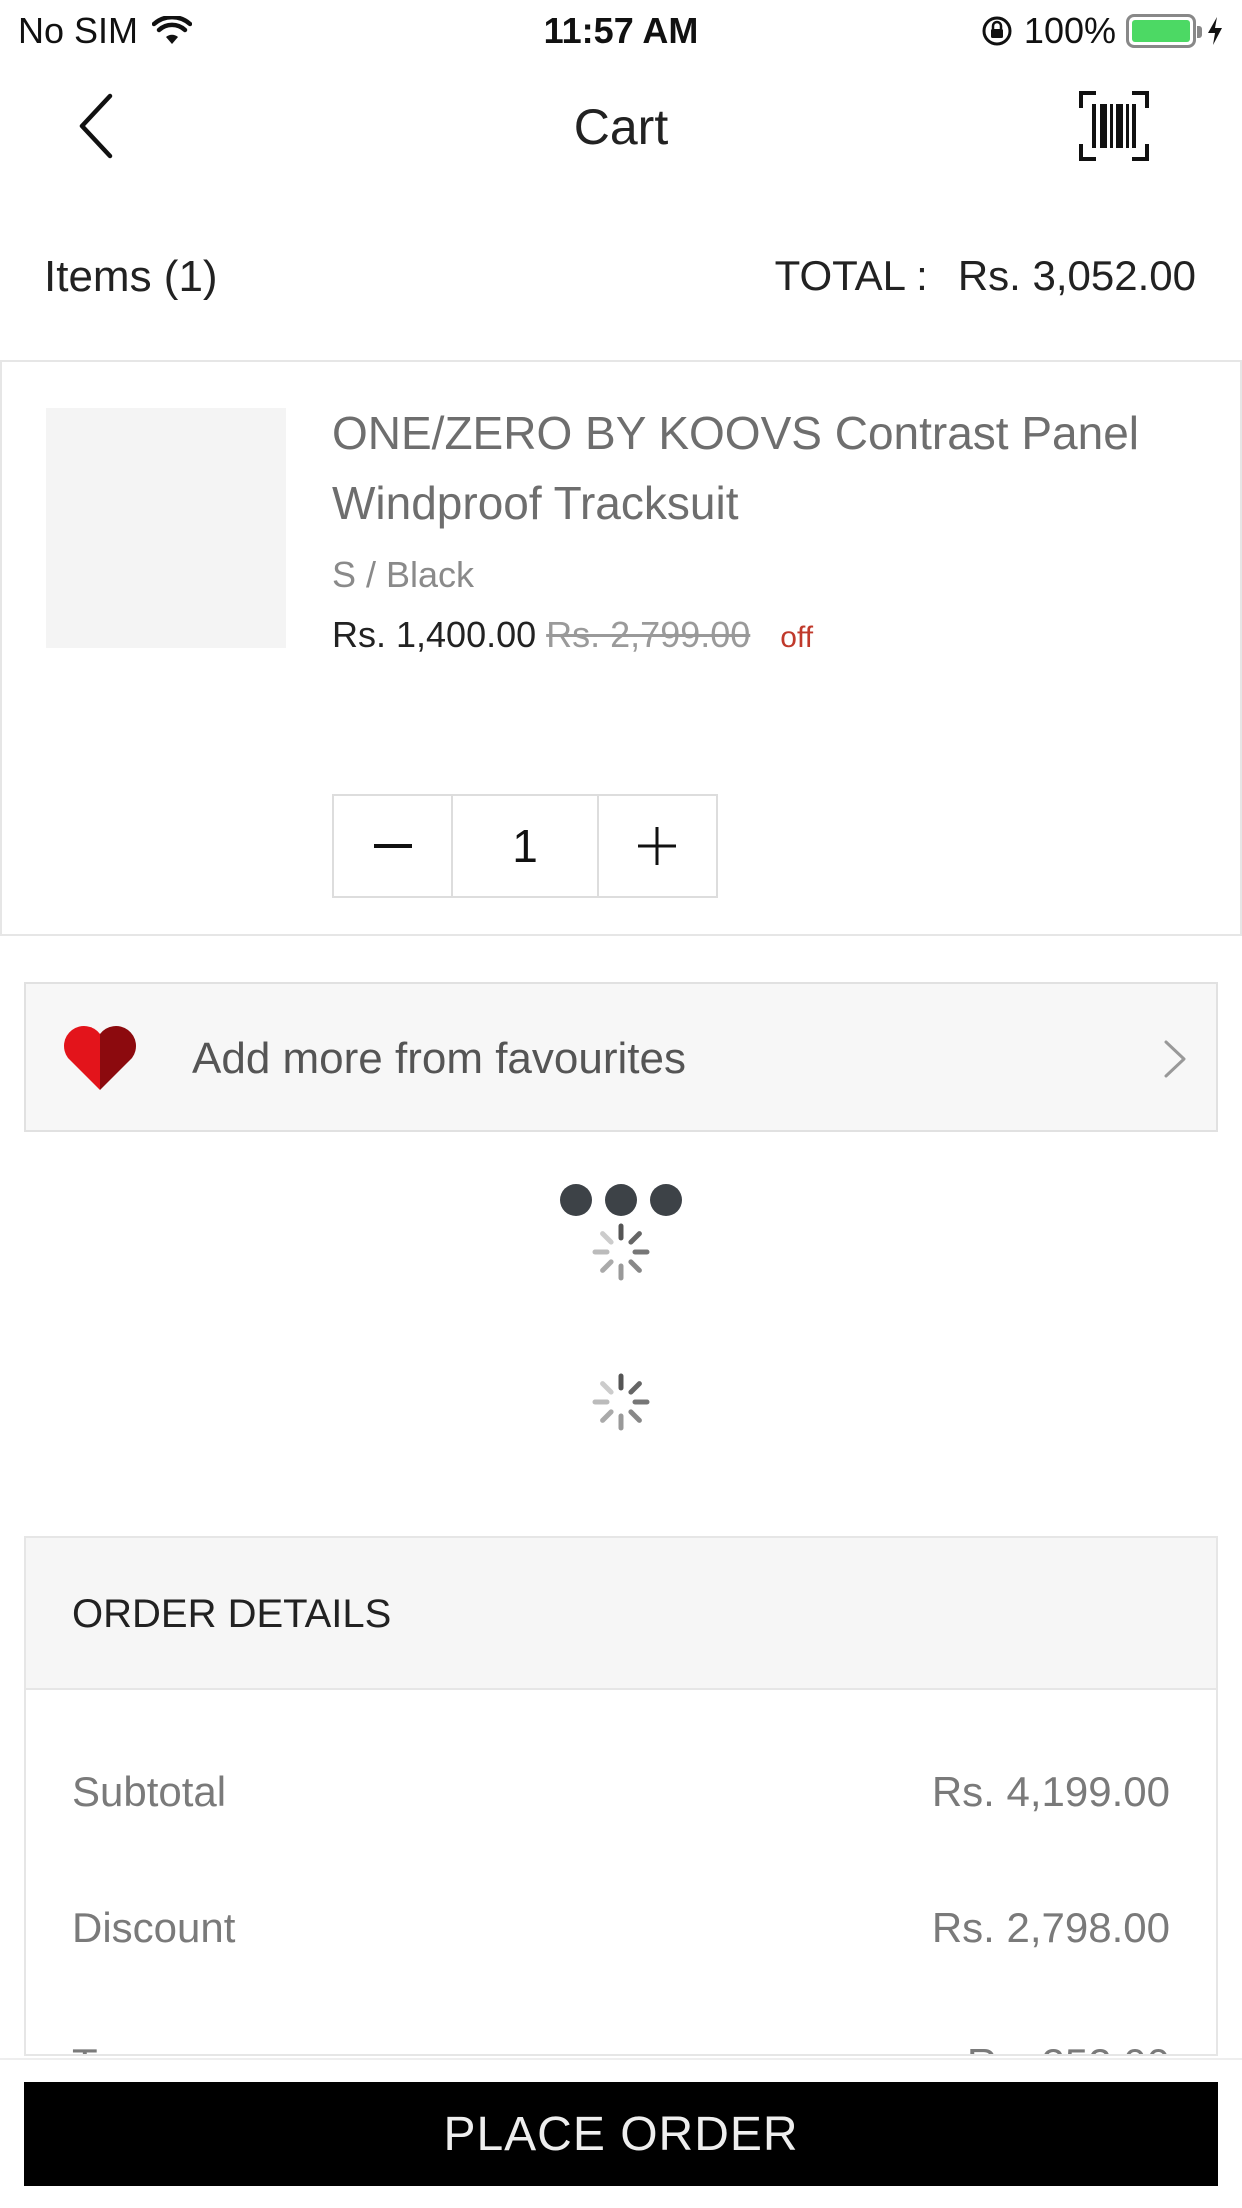  What do you see at coordinates (127, 2047) in the screenshot?
I see `taxes-label: Taxes` at bounding box center [127, 2047].